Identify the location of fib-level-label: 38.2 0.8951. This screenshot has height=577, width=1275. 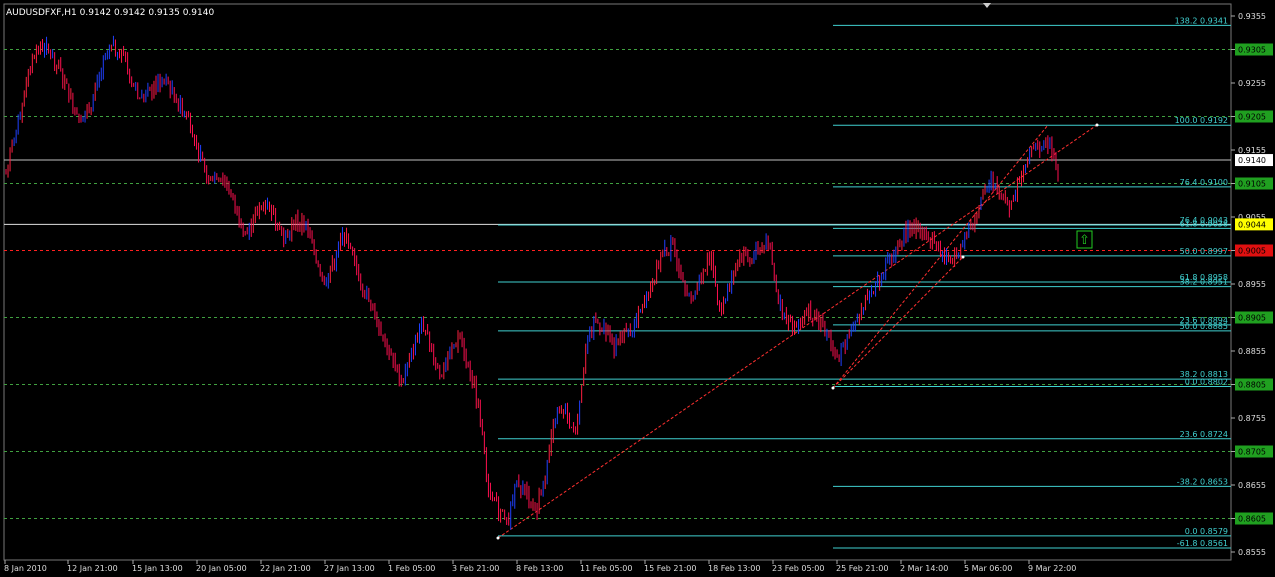
(1204, 282).